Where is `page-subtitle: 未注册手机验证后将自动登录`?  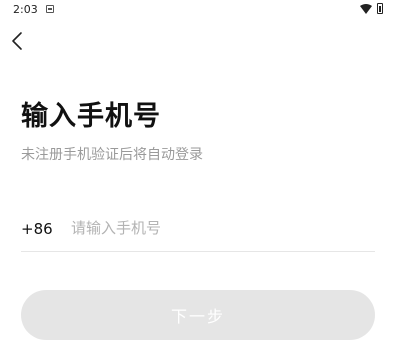
page-subtitle: 未注册手机验证后将自动登录 is located at coordinates (112, 155).